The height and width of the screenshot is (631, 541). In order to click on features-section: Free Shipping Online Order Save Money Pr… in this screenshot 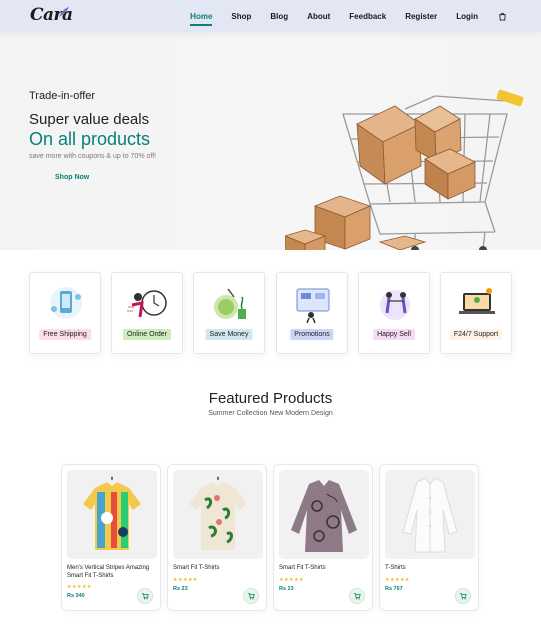, I will do `click(271, 313)`.